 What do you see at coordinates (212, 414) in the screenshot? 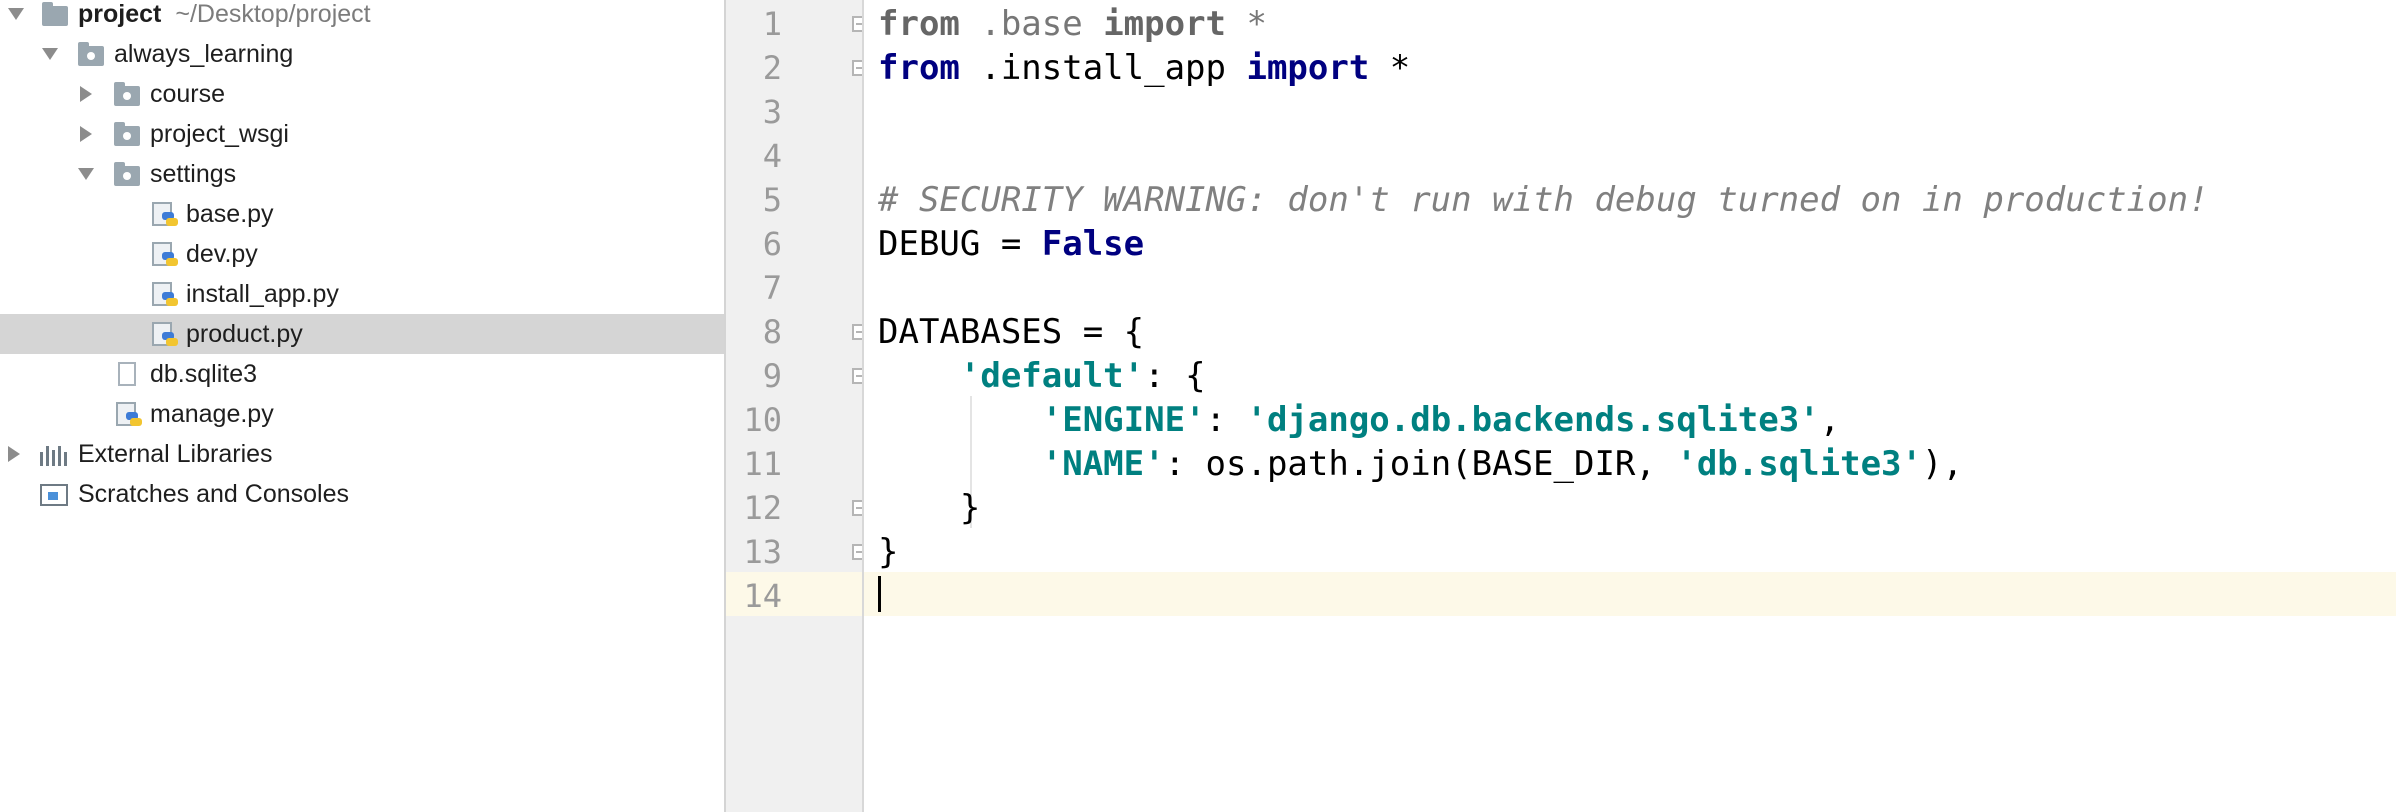
I see `tree-item-label: manage.py` at bounding box center [212, 414].